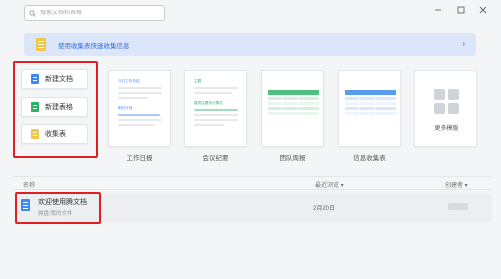 The width and height of the screenshot is (501, 279). Describe the element at coordinates (446, 129) in the screenshot. I see `template-label-more: 更多模版` at that location.